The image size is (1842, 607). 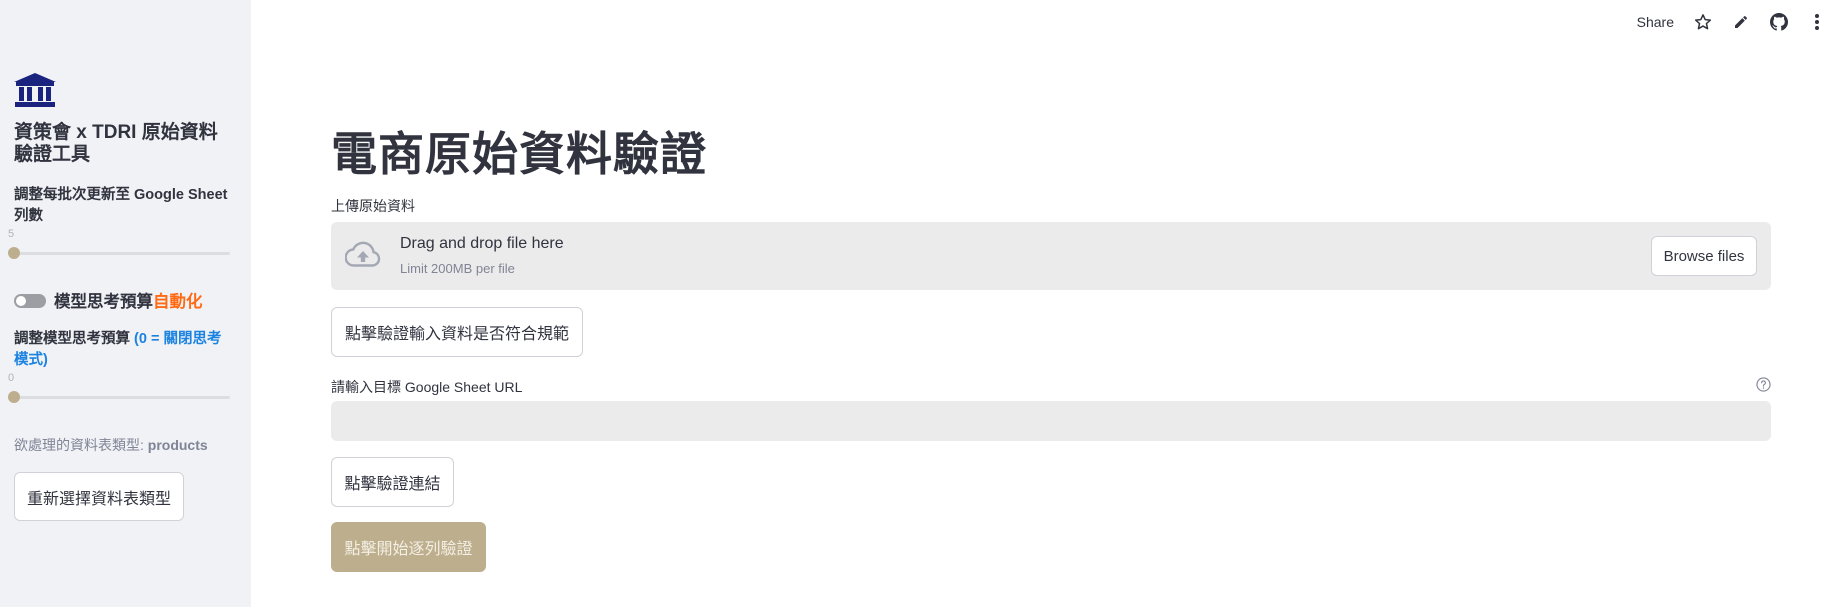 What do you see at coordinates (116, 143) in the screenshot?
I see `app-title: 資策會 x TDRI 原始資料驗證工具` at bounding box center [116, 143].